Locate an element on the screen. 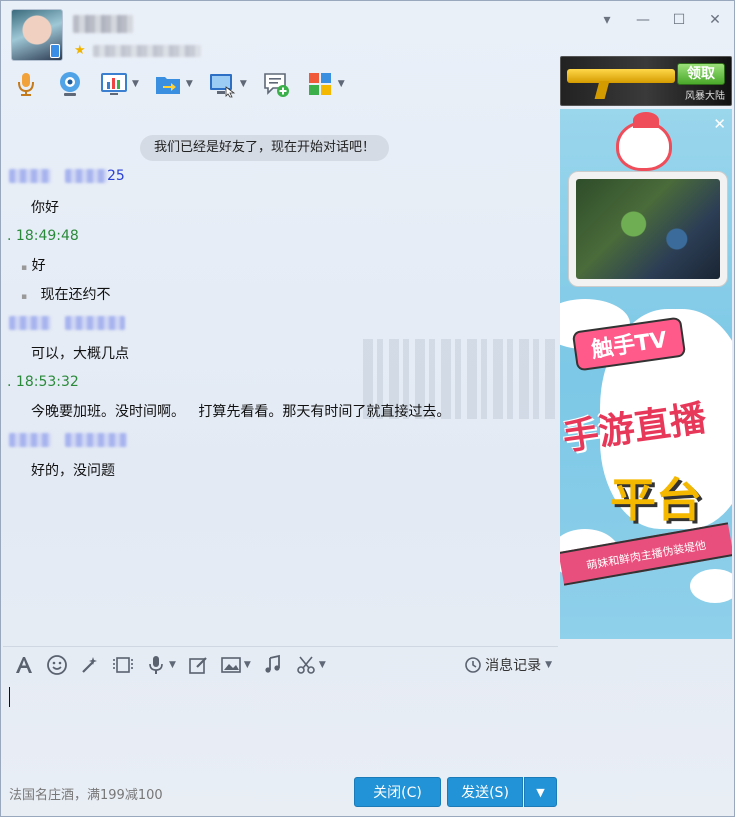 Image resolution: width=735 pixels, height=817 pixels. scissors-icon is located at coordinates (306, 664).